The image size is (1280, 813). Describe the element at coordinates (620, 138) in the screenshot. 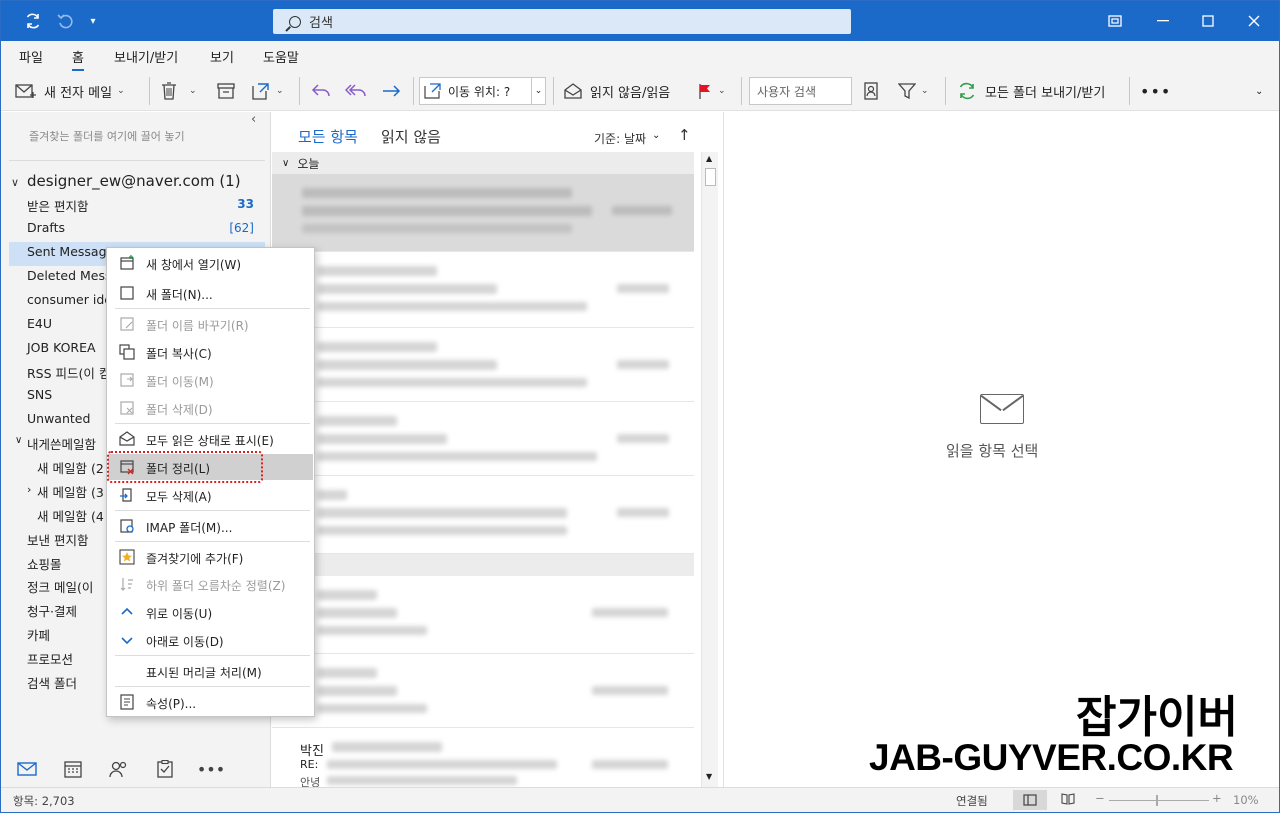

I see `sort-by-date: 기준: 날짜` at that location.